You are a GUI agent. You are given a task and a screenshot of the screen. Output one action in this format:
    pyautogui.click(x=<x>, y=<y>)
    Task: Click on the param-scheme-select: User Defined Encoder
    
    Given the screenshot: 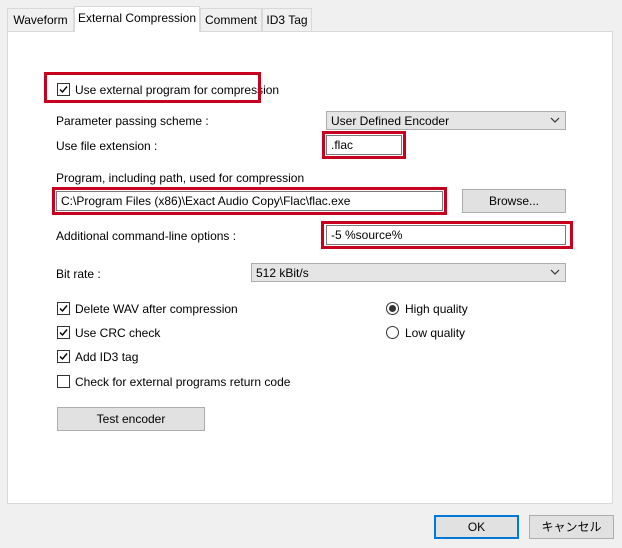 What is the action you would take?
    pyautogui.click(x=446, y=120)
    